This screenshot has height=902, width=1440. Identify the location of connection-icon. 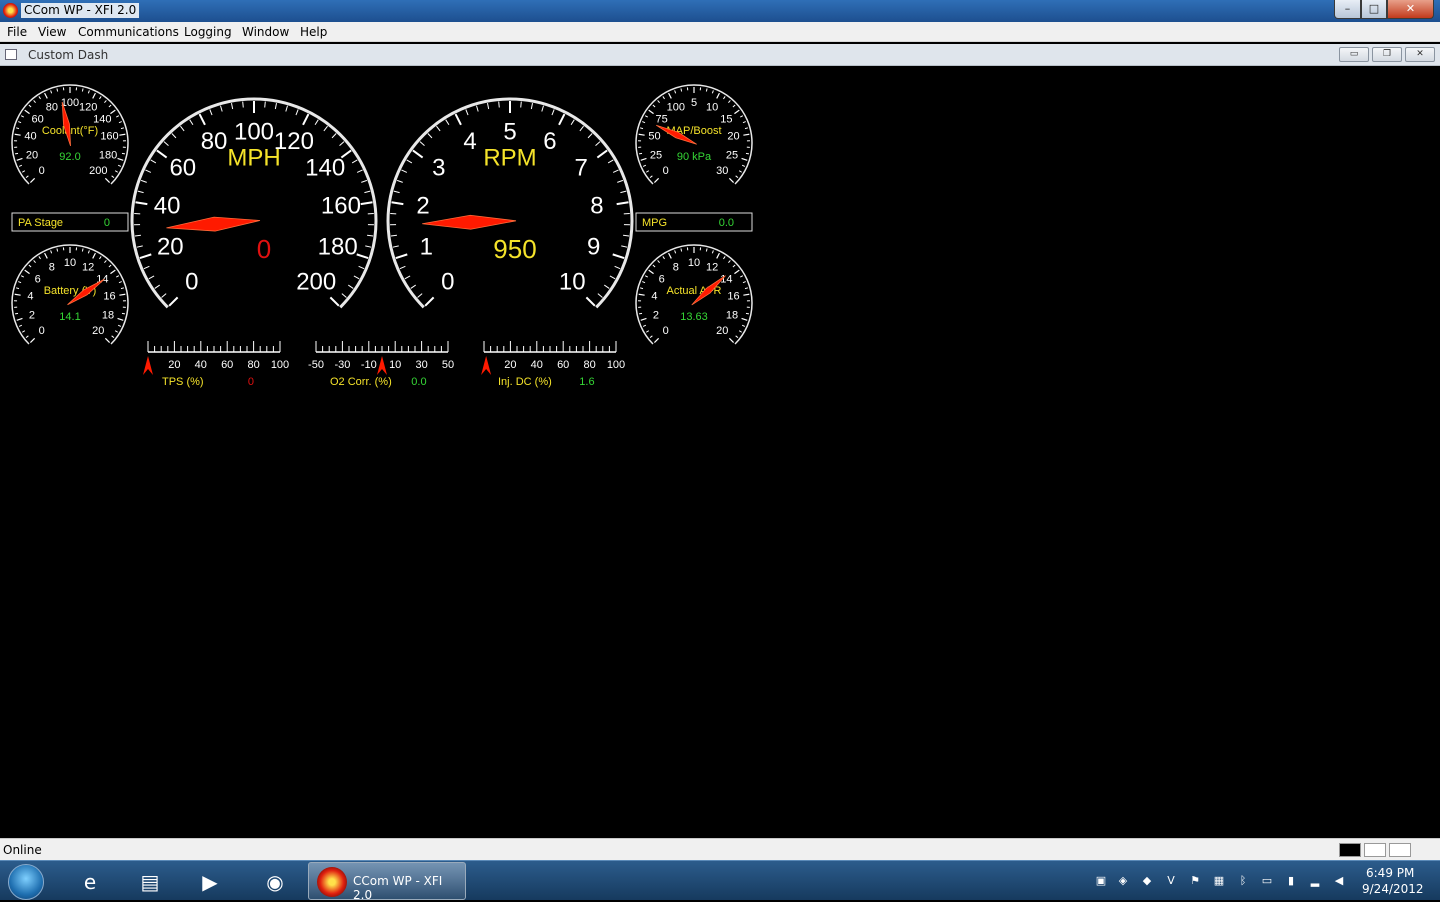
(1400, 850).